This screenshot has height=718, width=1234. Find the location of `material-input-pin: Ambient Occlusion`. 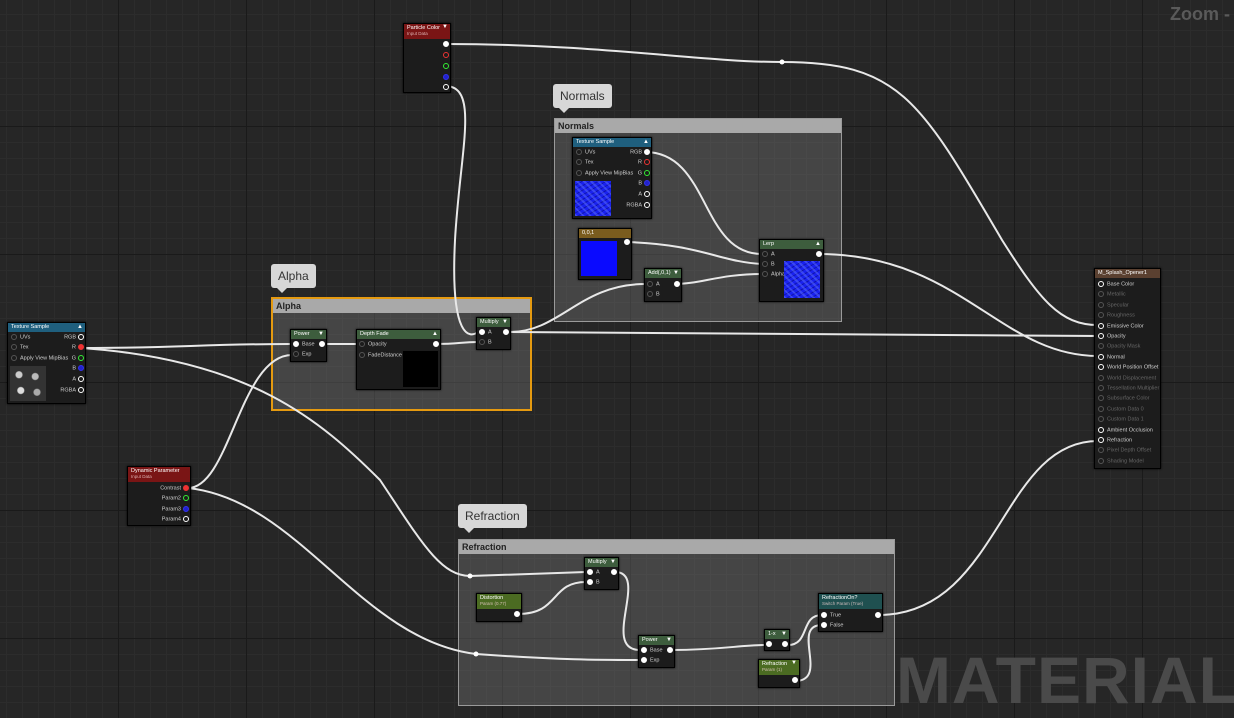

material-input-pin: Ambient Occlusion is located at coordinates (1125, 430).